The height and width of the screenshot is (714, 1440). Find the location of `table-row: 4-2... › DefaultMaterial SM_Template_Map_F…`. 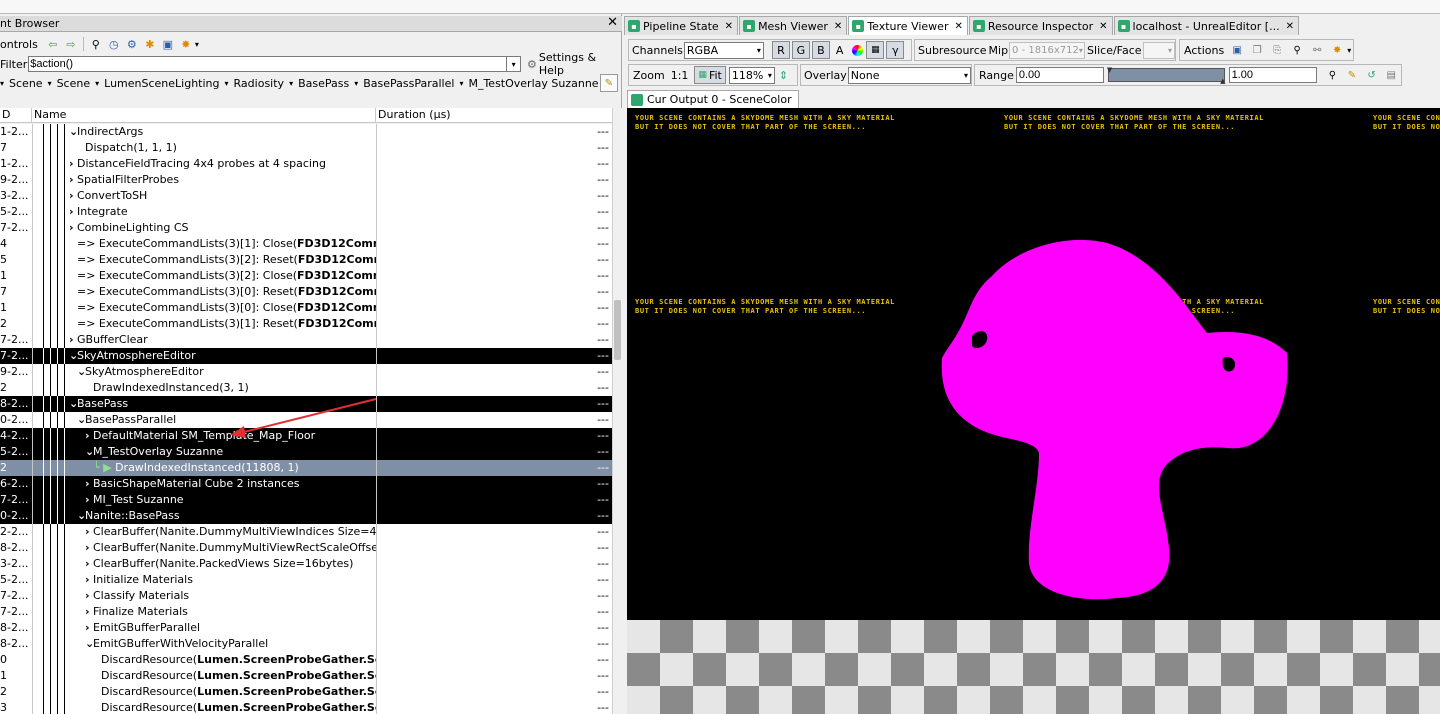

table-row: 4-2... › DefaultMaterial SM_Template_Map_F… is located at coordinates (306, 436).